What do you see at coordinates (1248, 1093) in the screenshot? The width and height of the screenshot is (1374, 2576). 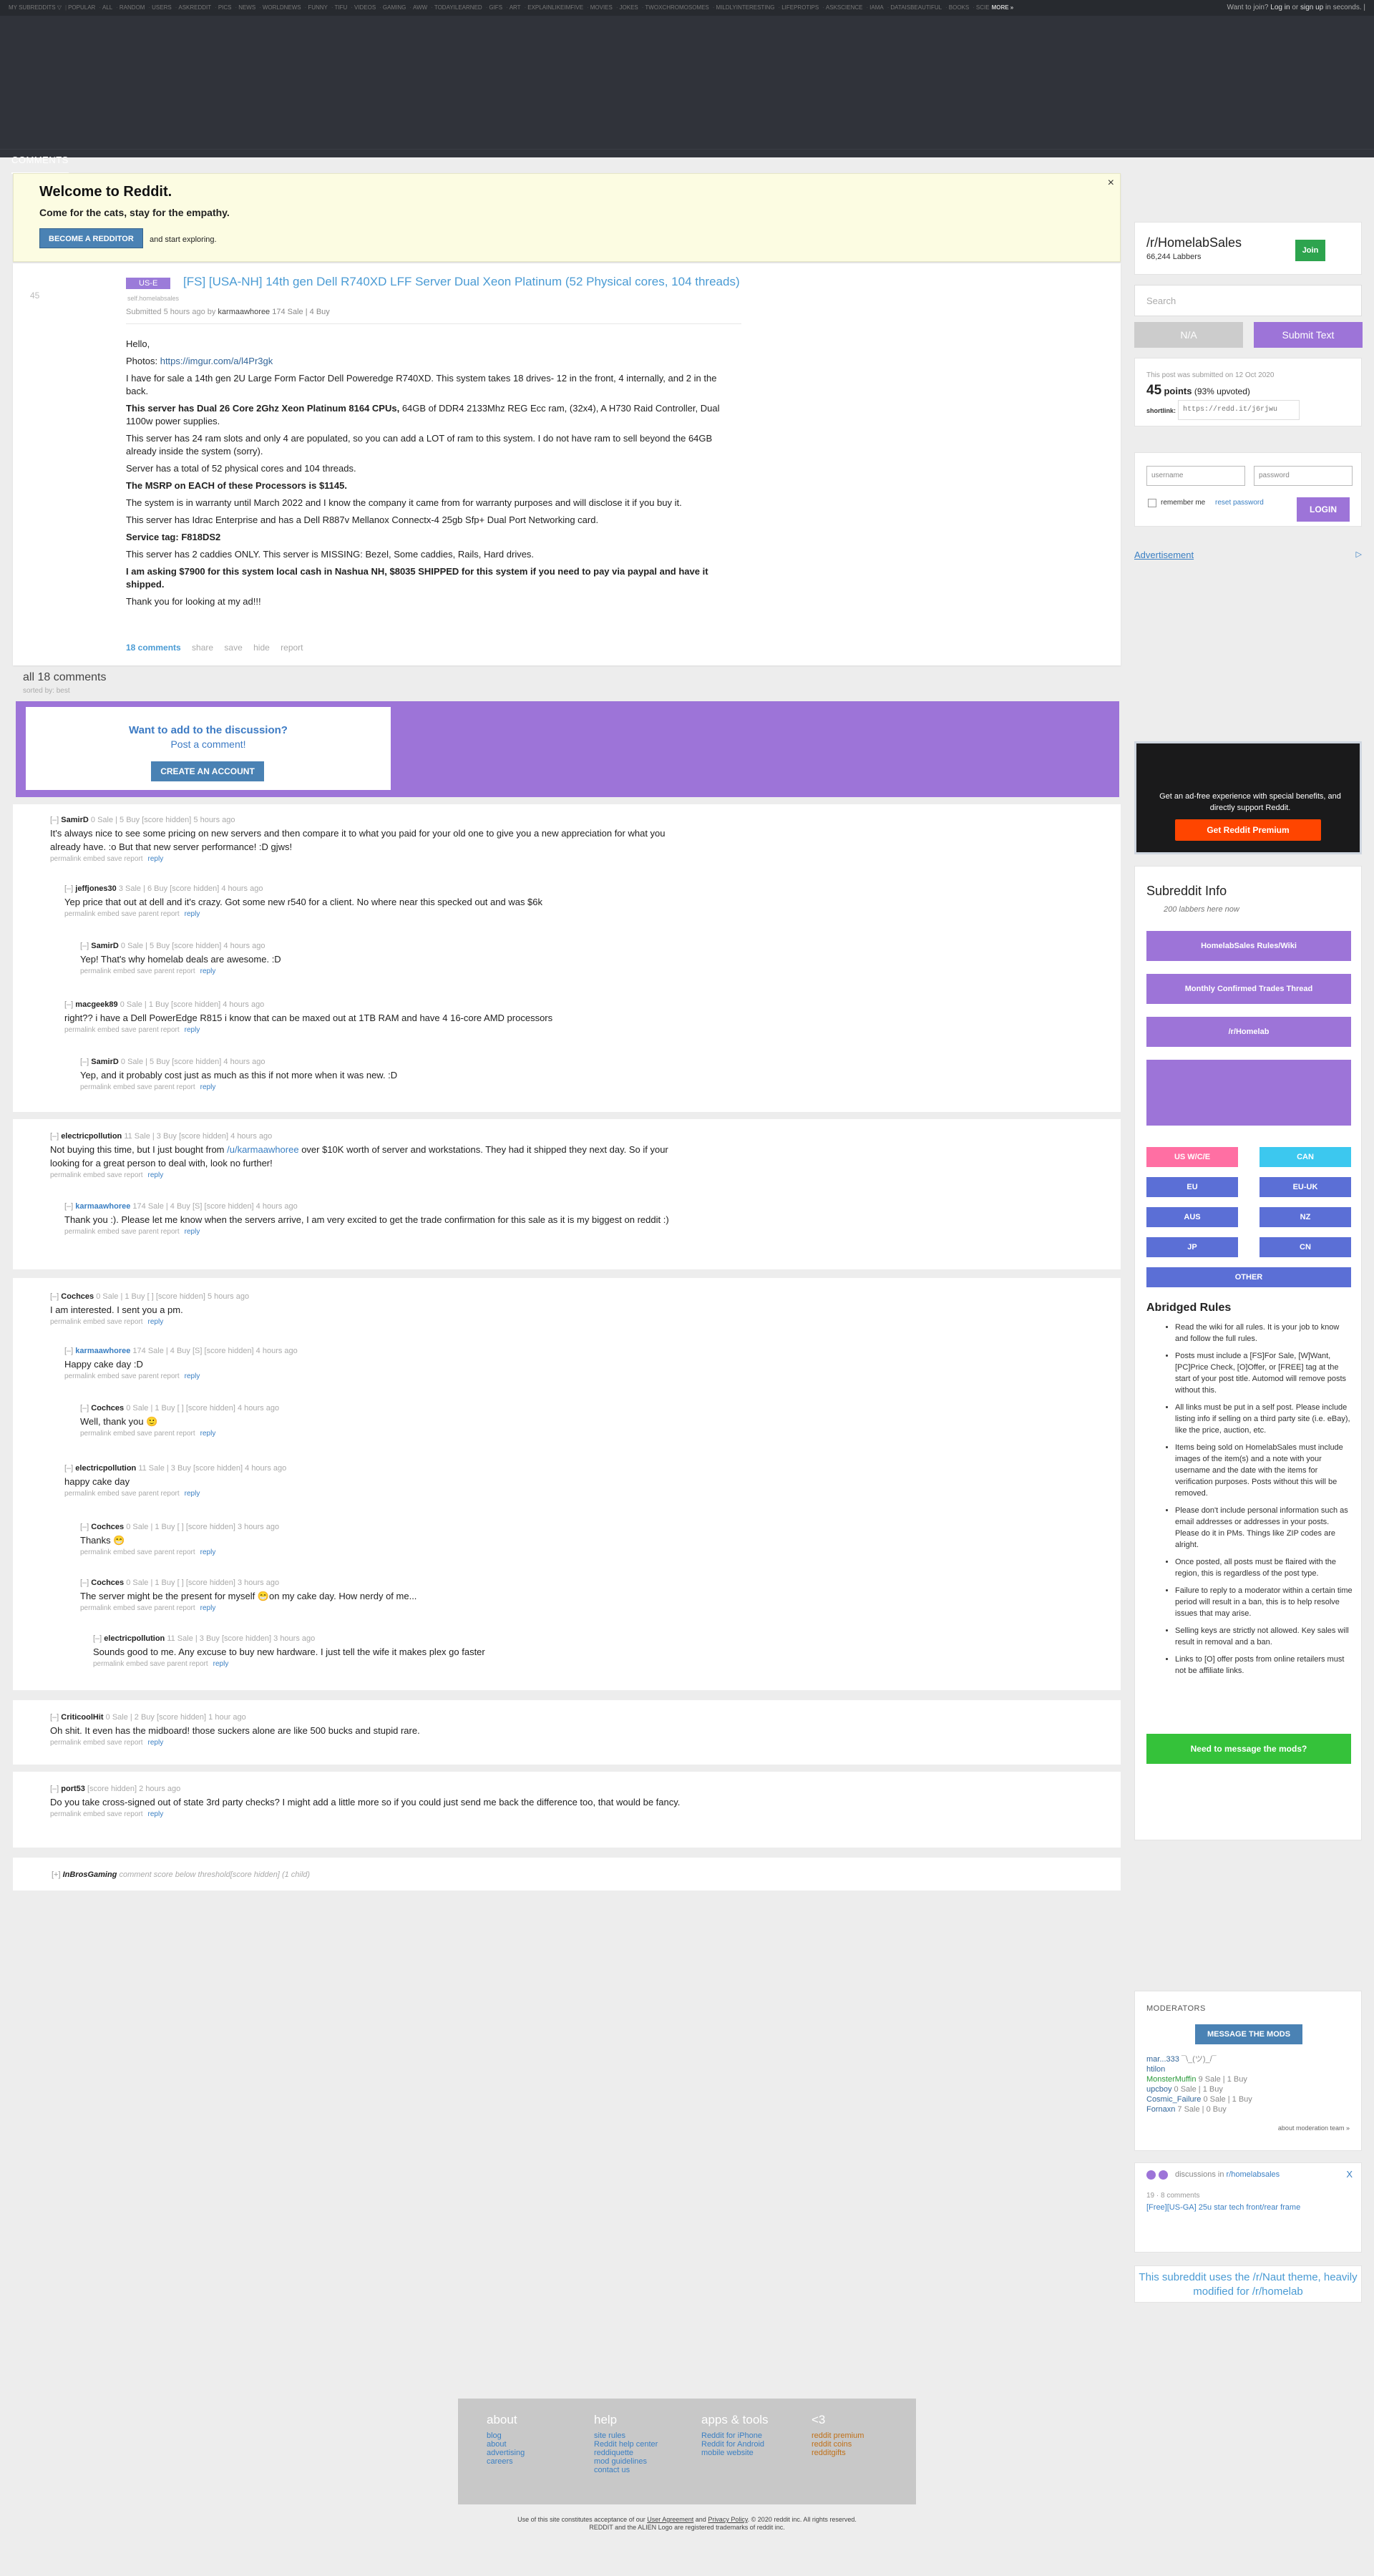 I see `sidebar-banner-block` at bounding box center [1248, 1093].